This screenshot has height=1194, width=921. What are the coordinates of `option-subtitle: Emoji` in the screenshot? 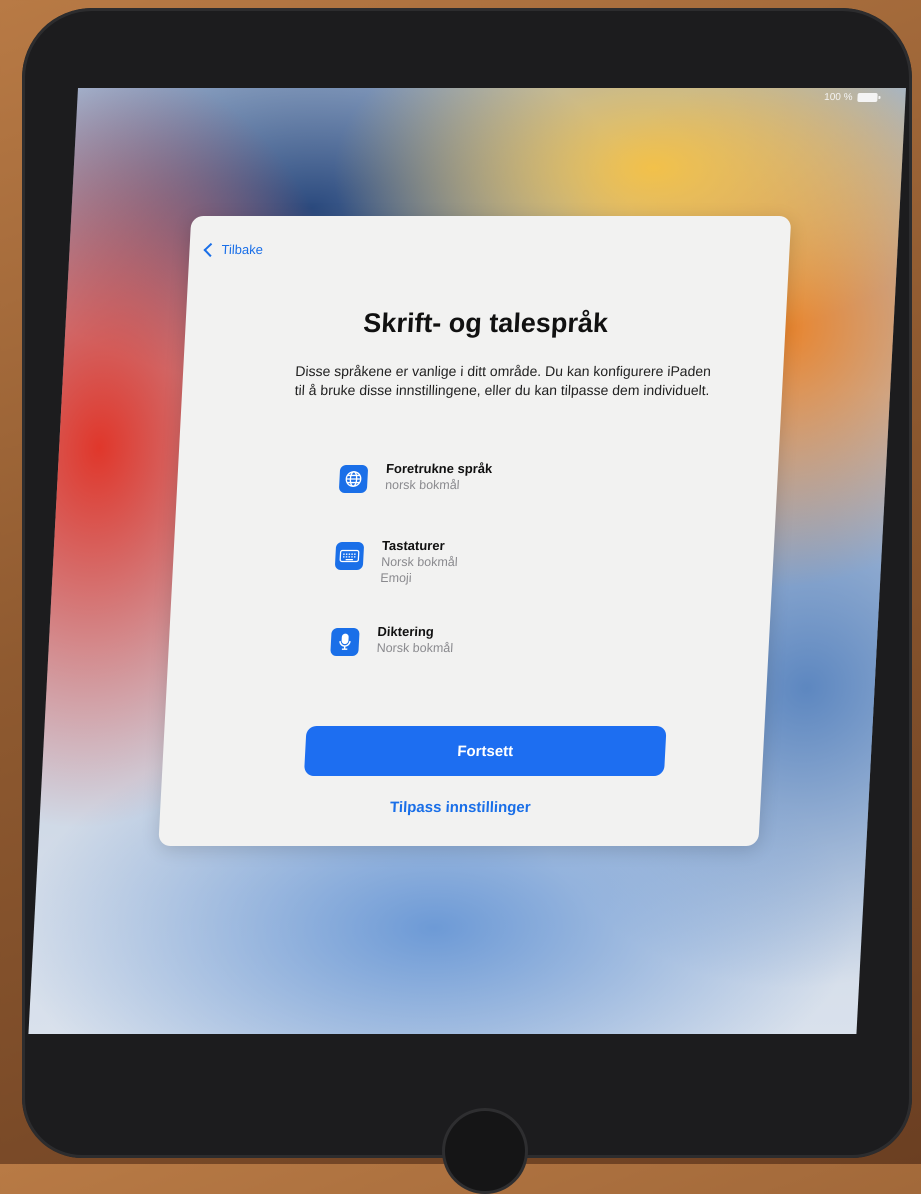 It's located at (418, 578).